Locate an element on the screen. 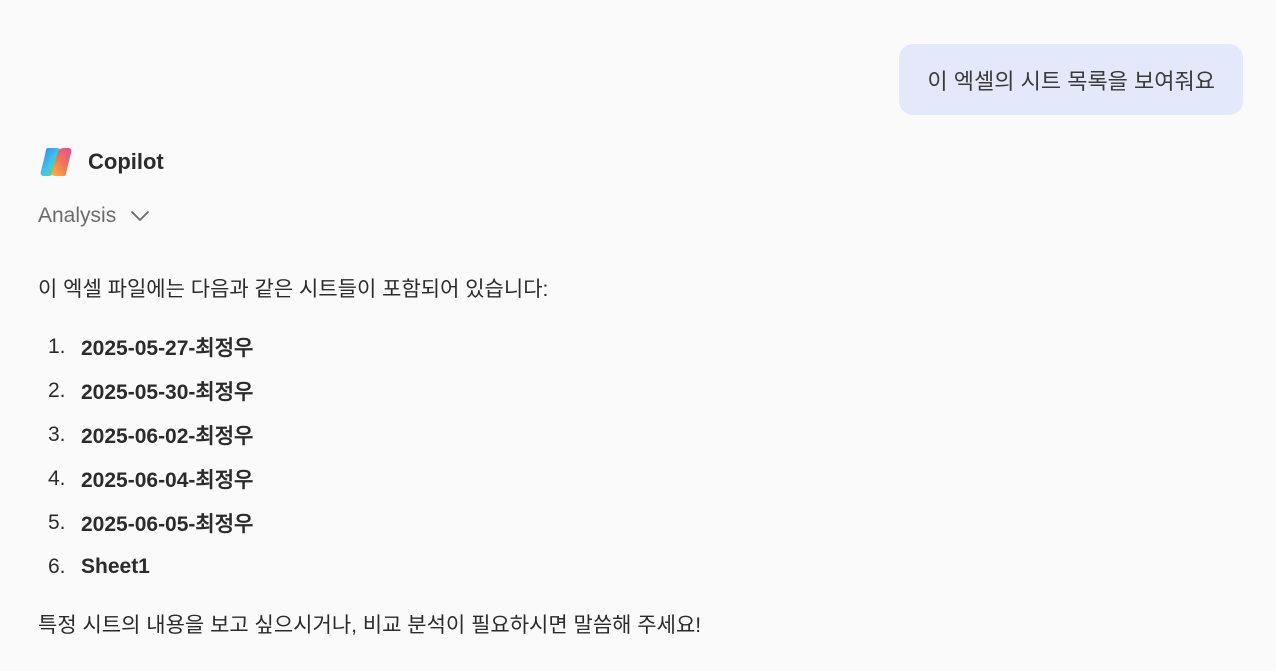 The height and width of the screenshot is (671, 1276). sheet-name: 2025-06-04-최정우 is located at coordinates (167, 480).